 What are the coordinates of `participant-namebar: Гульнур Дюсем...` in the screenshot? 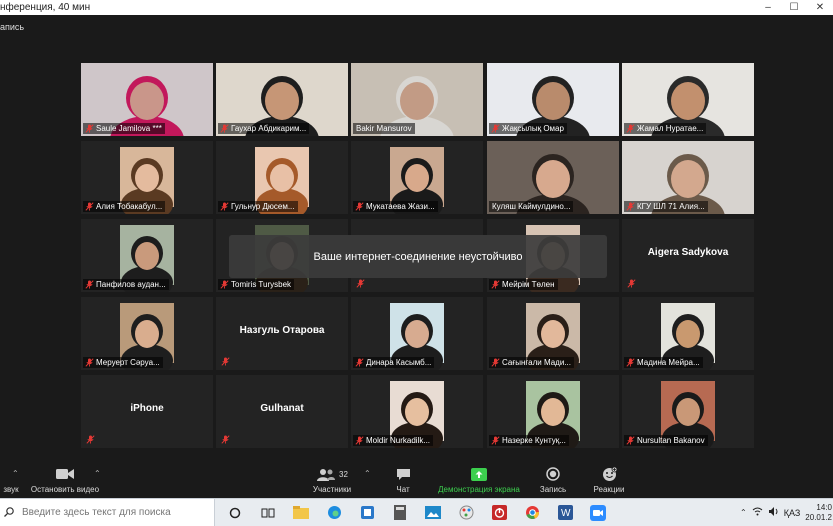 It's located at (258, 206).